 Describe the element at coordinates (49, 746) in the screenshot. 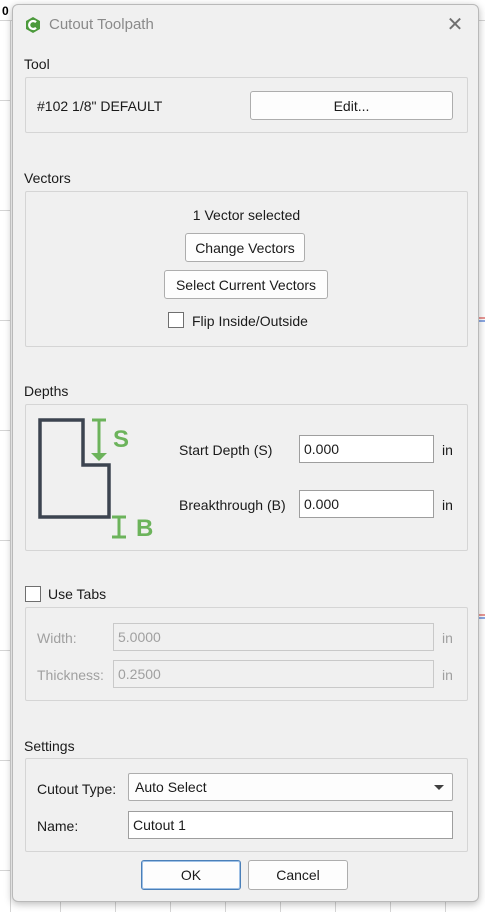

I see `settings-section-label: Settings` at that location.